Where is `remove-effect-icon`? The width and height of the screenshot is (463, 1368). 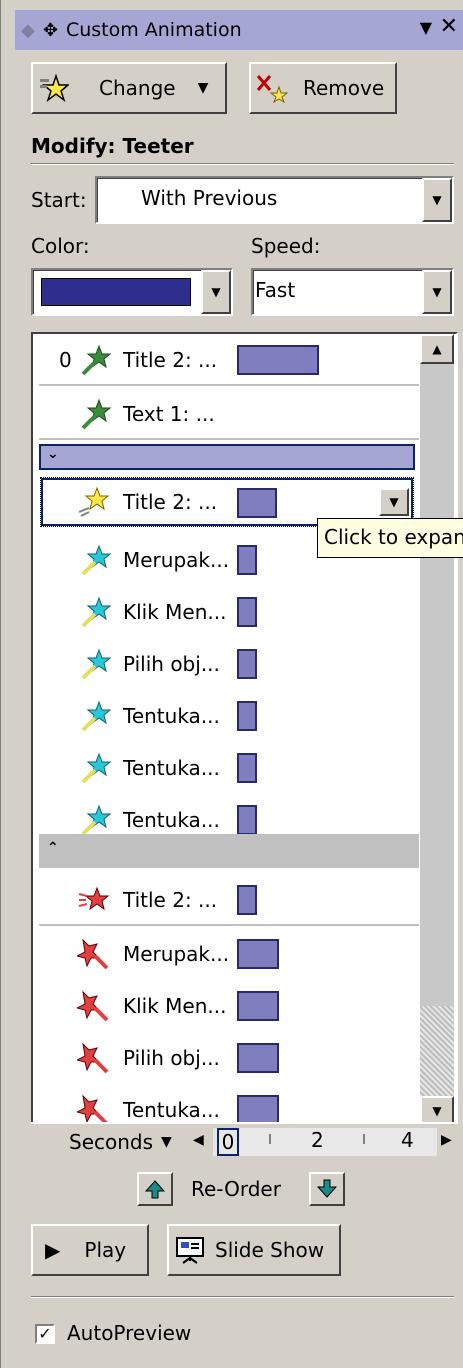 remove-effect-icon is located at coordinates (272, 89).